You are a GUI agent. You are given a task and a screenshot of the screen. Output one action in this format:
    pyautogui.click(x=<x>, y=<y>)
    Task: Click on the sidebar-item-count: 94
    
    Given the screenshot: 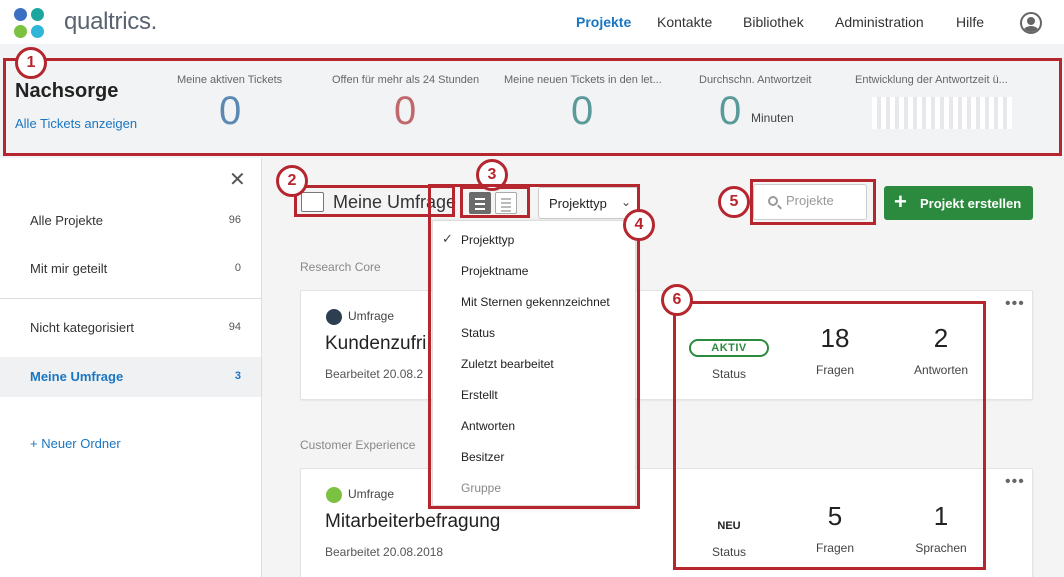 What is the action you would take?
    pyautogui.click(x=234, y=327)
    